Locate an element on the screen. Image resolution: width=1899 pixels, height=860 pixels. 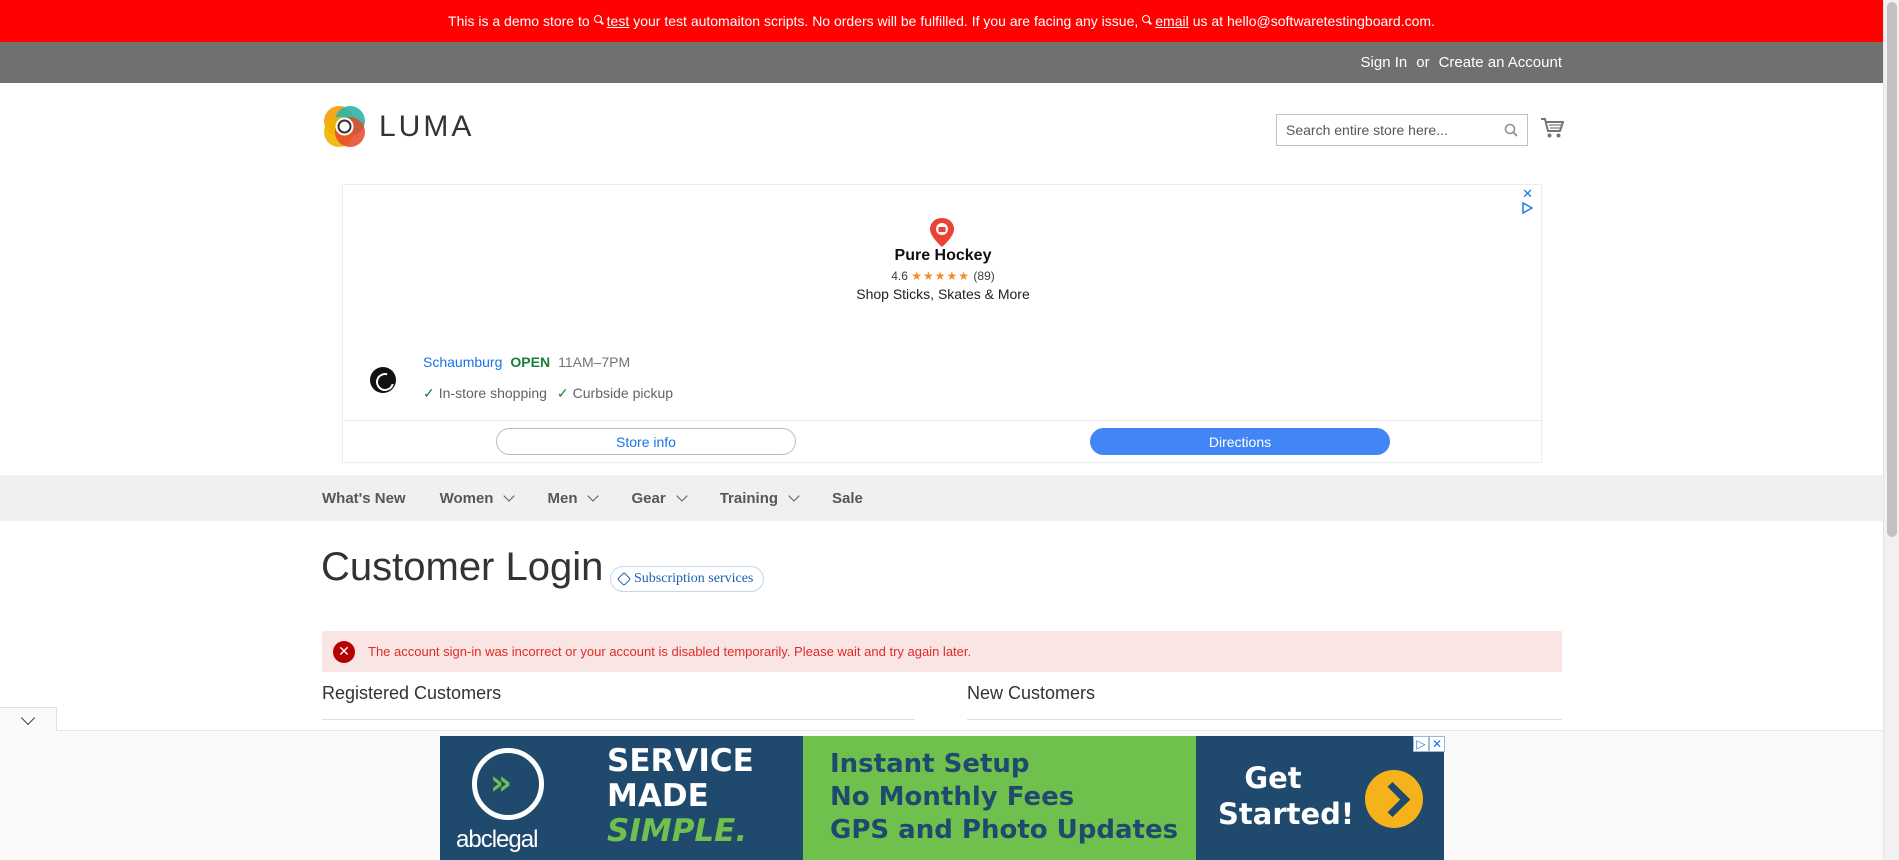
ad-feature-line: GPS and Photo Updates is located at coordinates (1004, 830).